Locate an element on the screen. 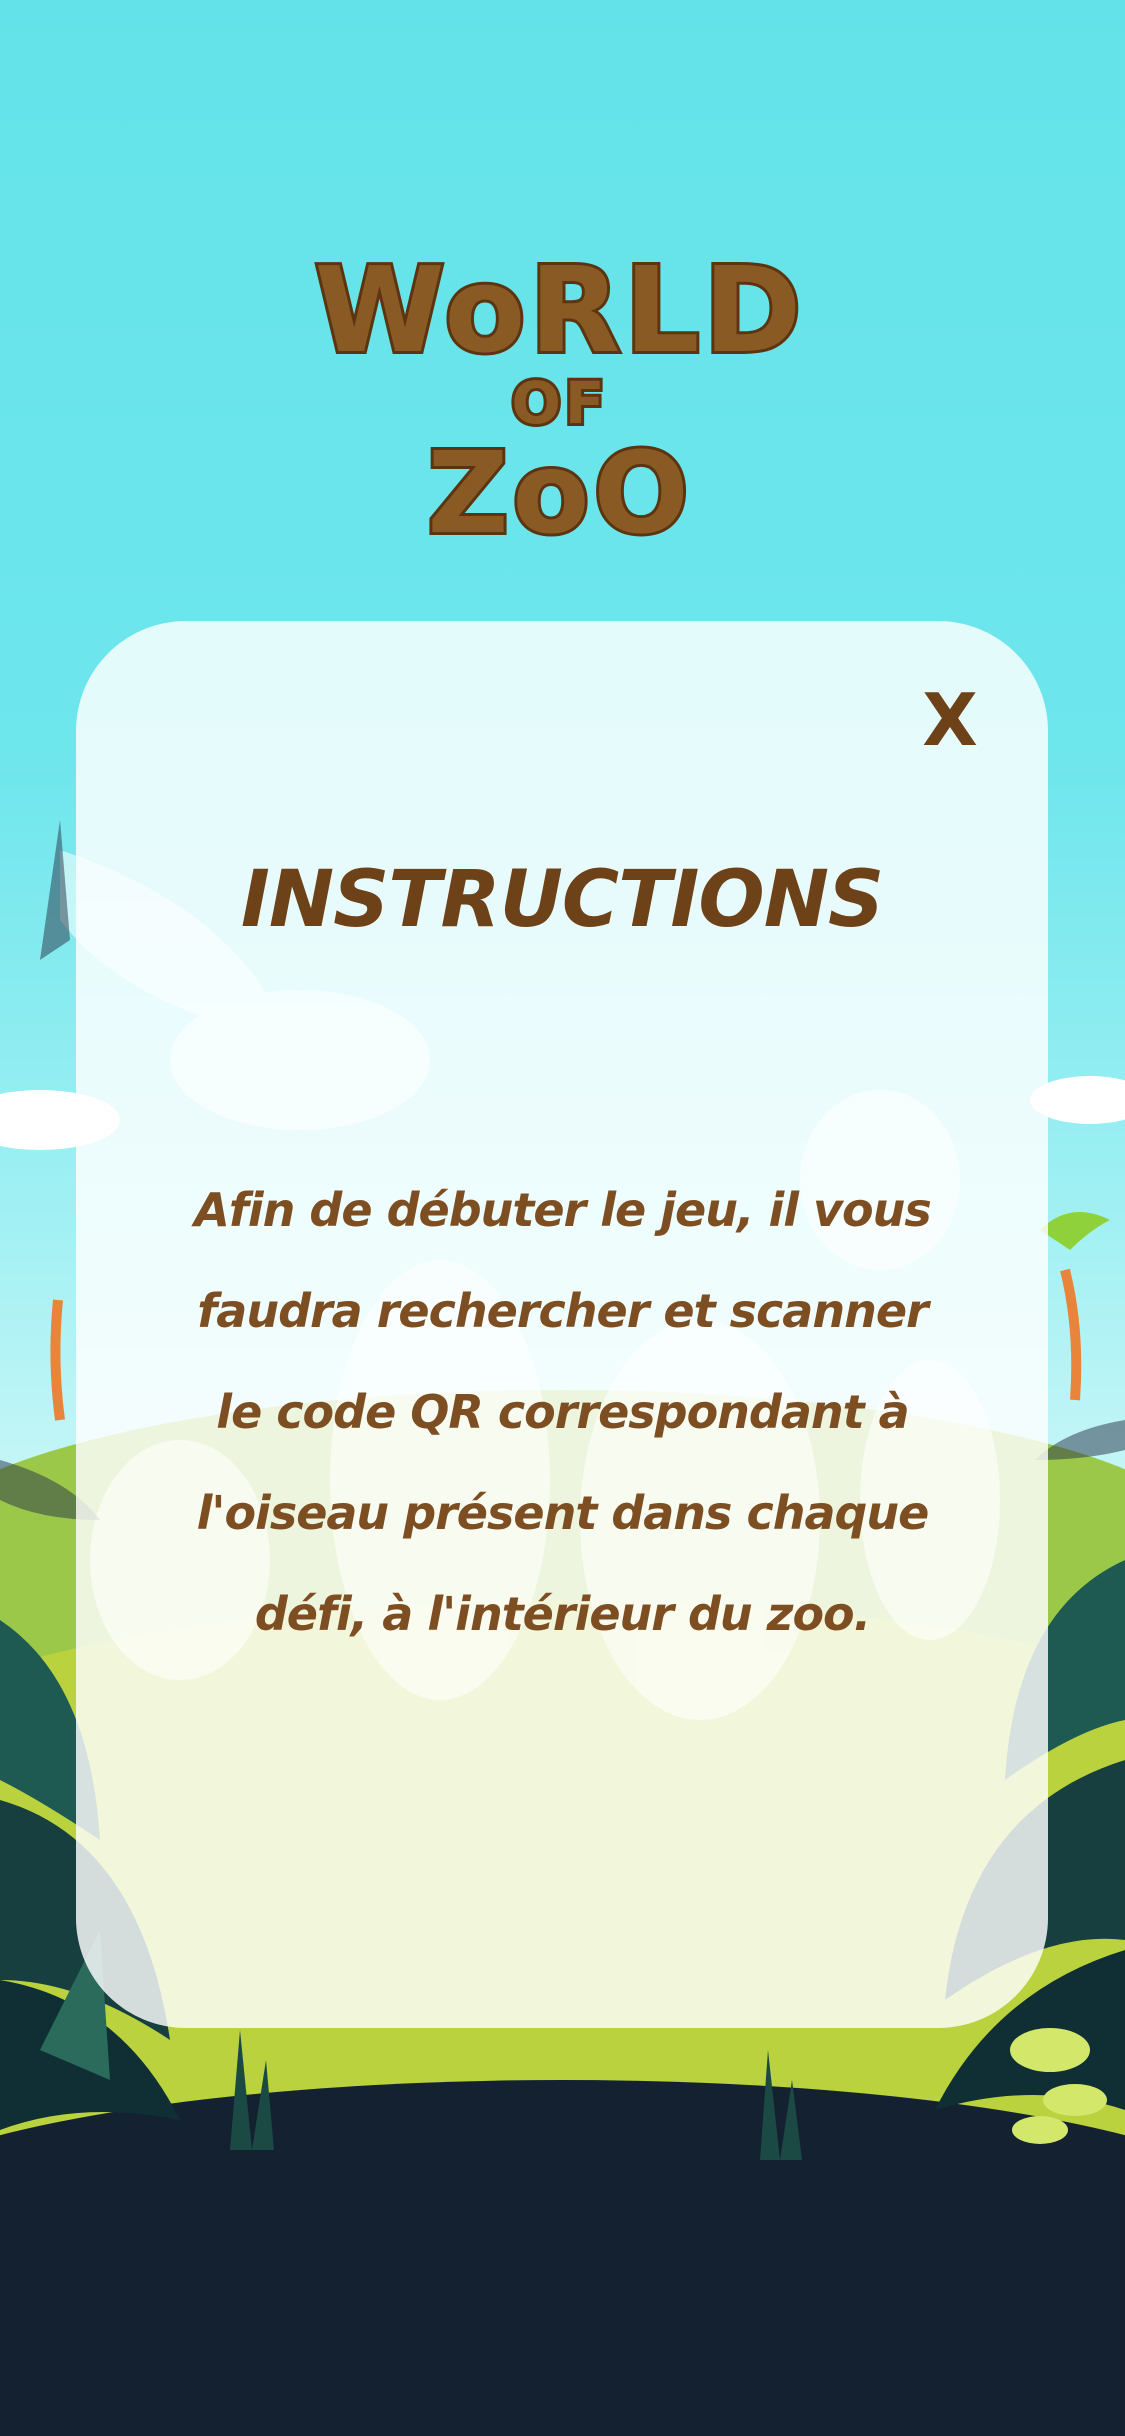  instructions-line: Afin de débuter le jeu, il vous is located at coordinates (562, 1210).